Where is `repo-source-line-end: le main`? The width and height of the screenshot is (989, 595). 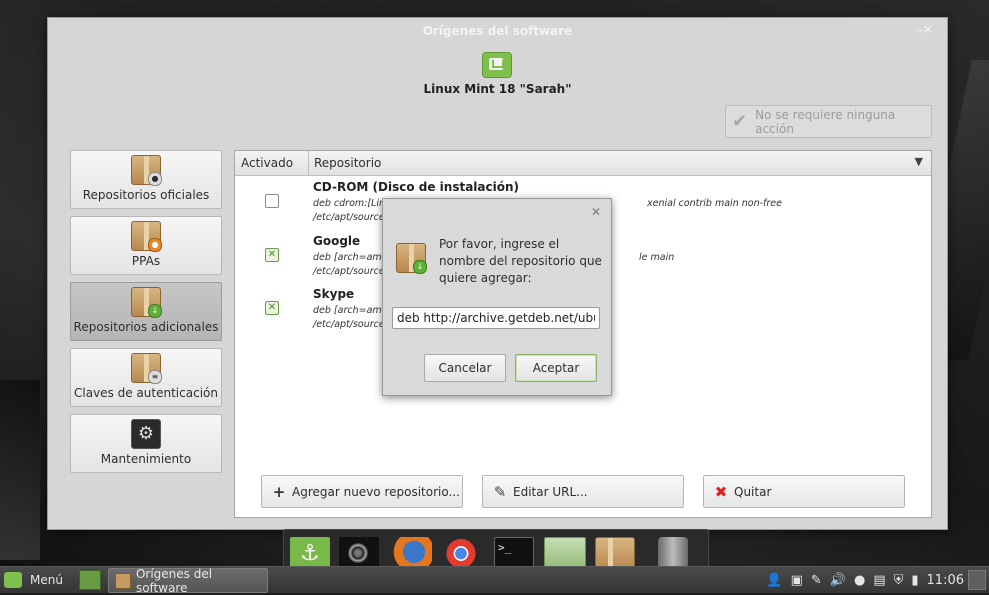 repo-source-line-end: le main is located at coordinates (657, 257).